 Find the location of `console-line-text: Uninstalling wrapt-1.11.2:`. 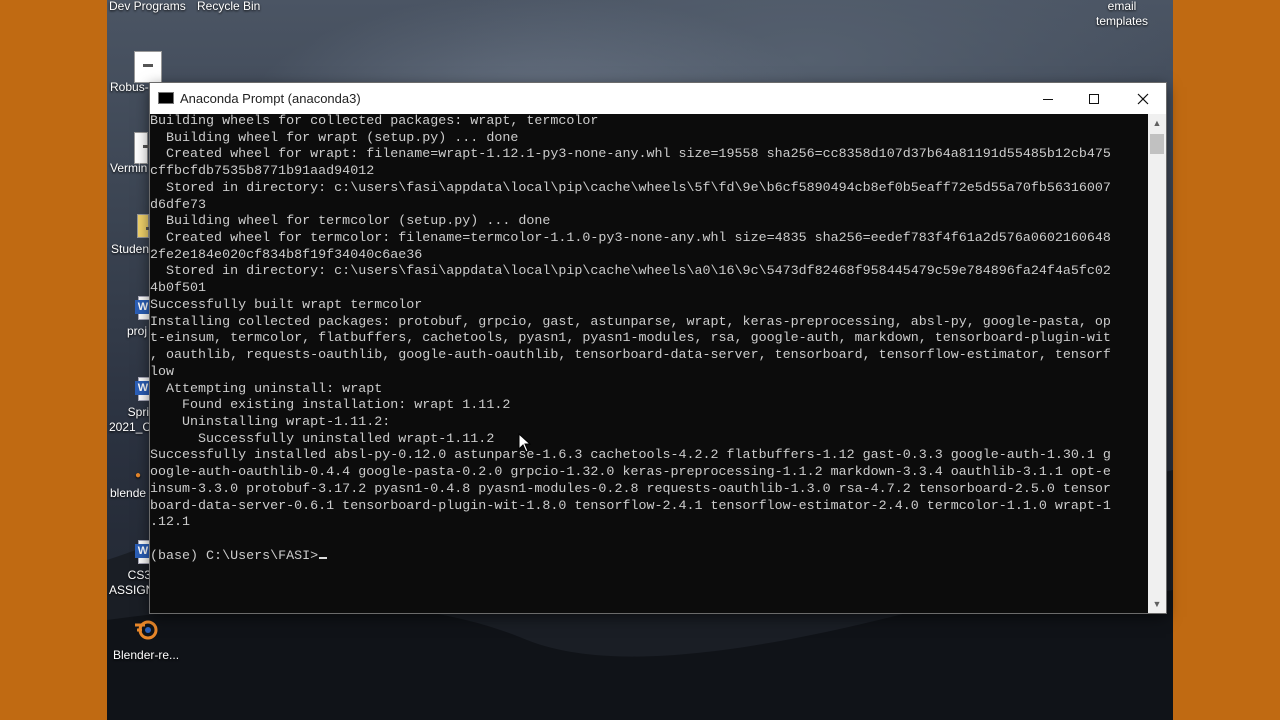

console-line-text: Uninstalling wrapt-1.11.2: is located at coordinates (270, 422).